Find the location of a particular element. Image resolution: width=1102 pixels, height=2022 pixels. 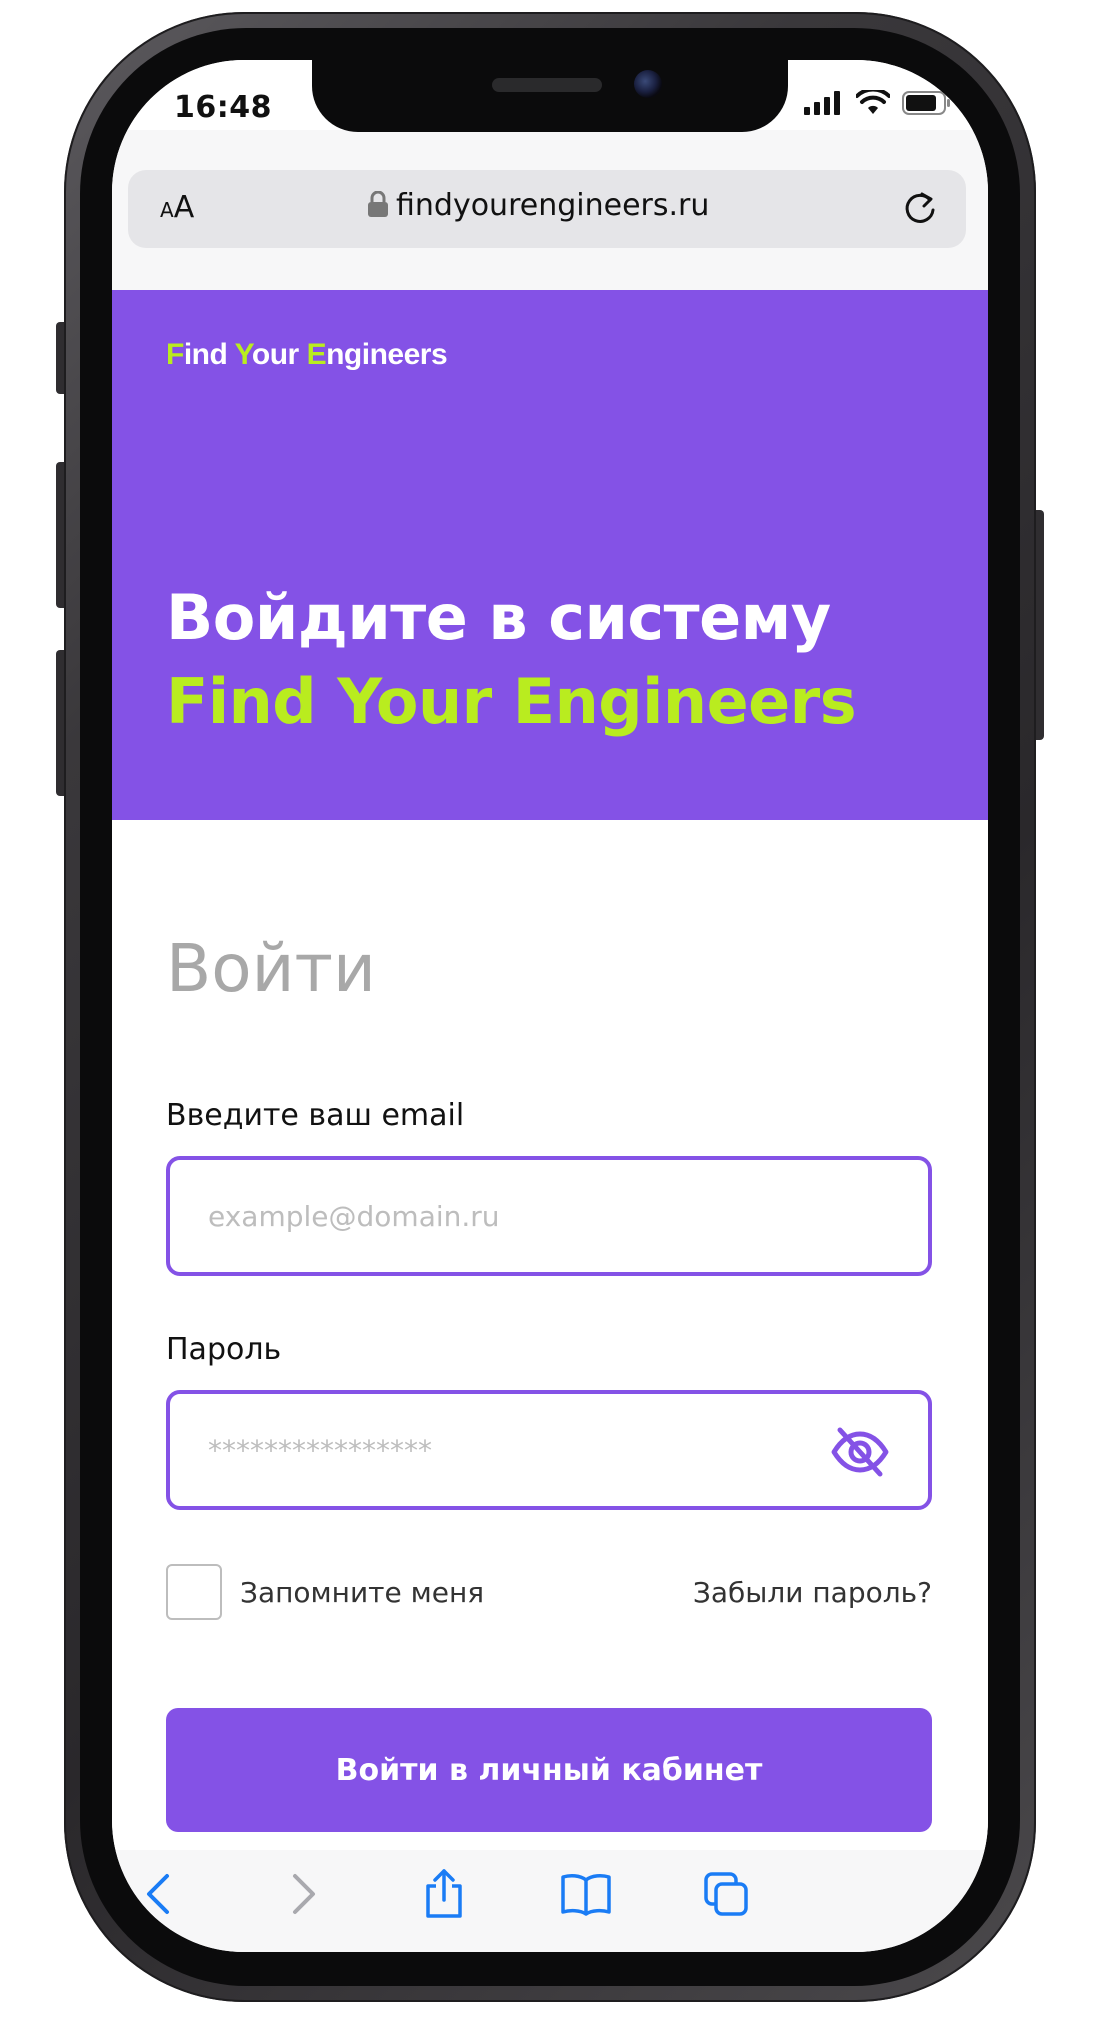

password-field-wrapper is located at coordinates (549, 1450).